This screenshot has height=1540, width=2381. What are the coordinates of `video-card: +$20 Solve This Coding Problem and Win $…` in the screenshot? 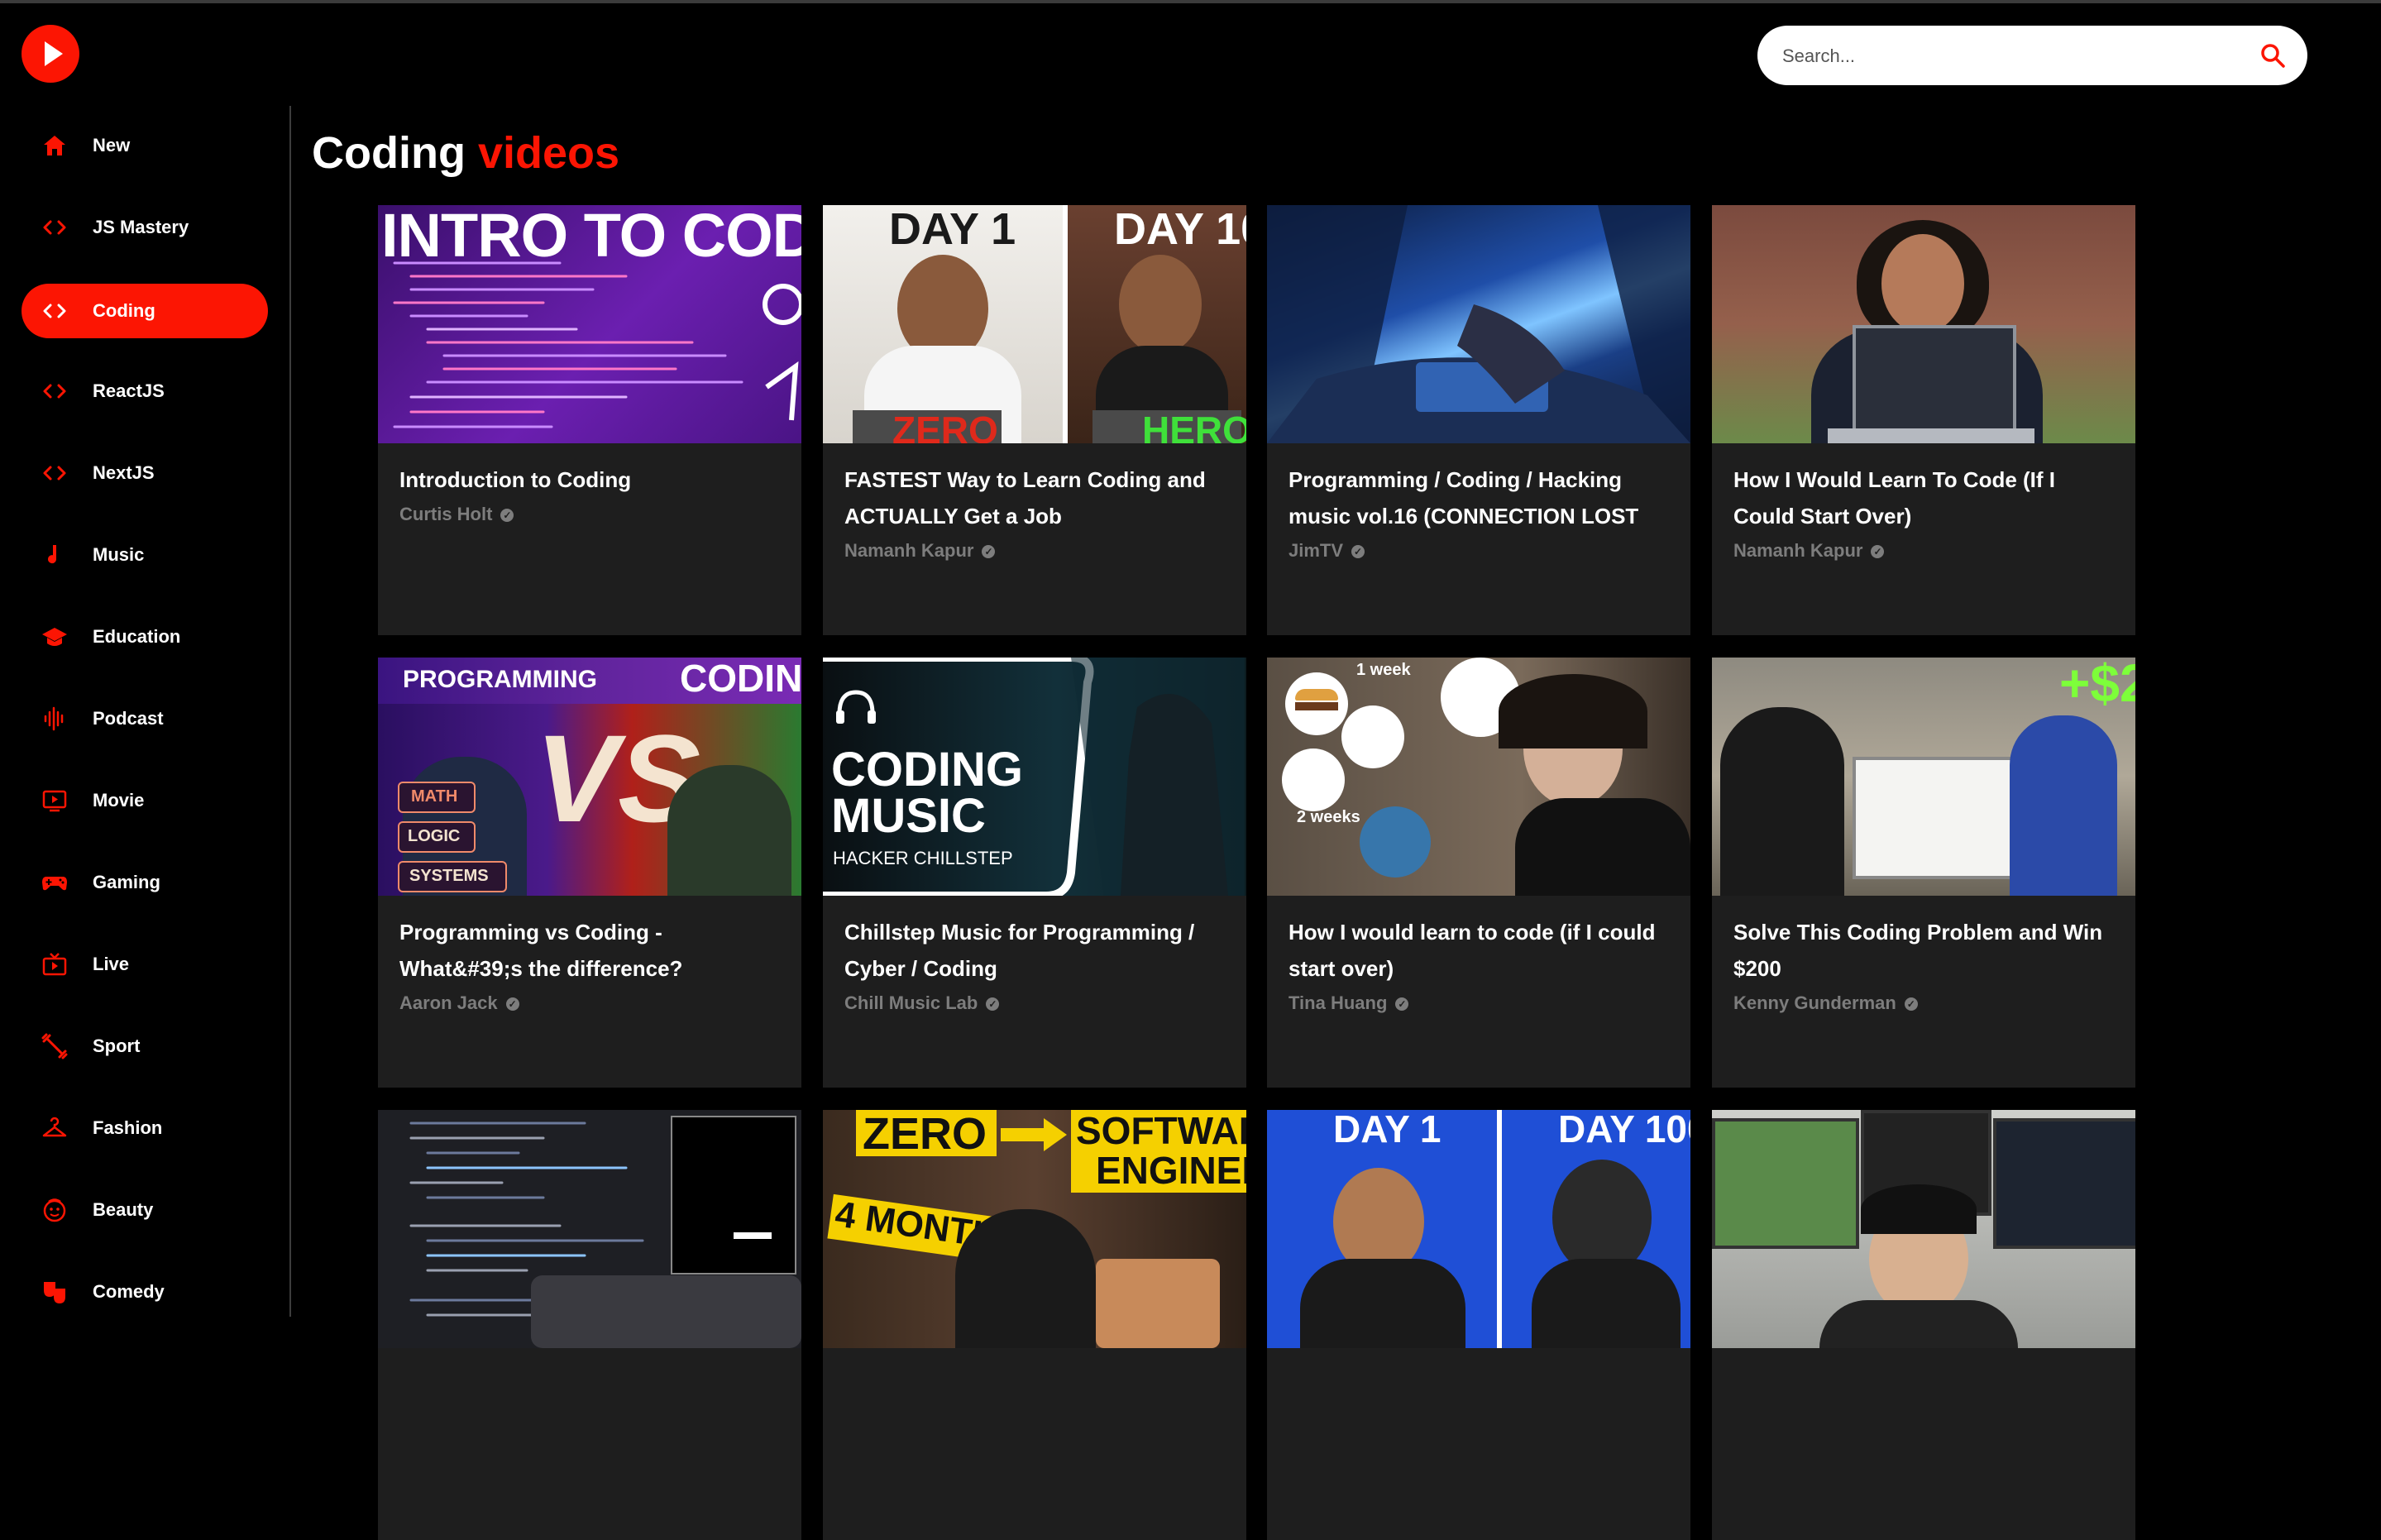 It's located at (1923, 873).